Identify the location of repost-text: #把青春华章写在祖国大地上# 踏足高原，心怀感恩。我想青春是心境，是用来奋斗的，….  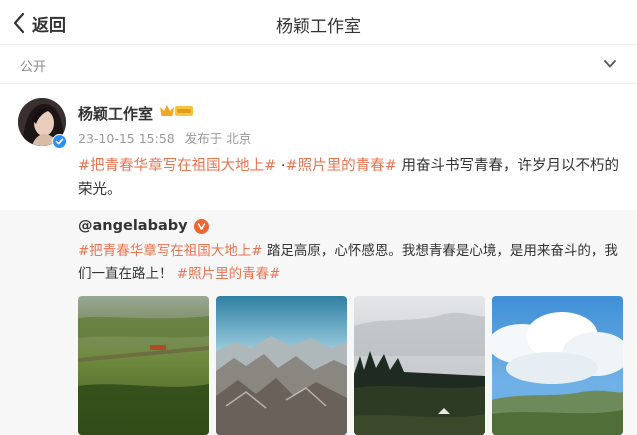
(353, 263).